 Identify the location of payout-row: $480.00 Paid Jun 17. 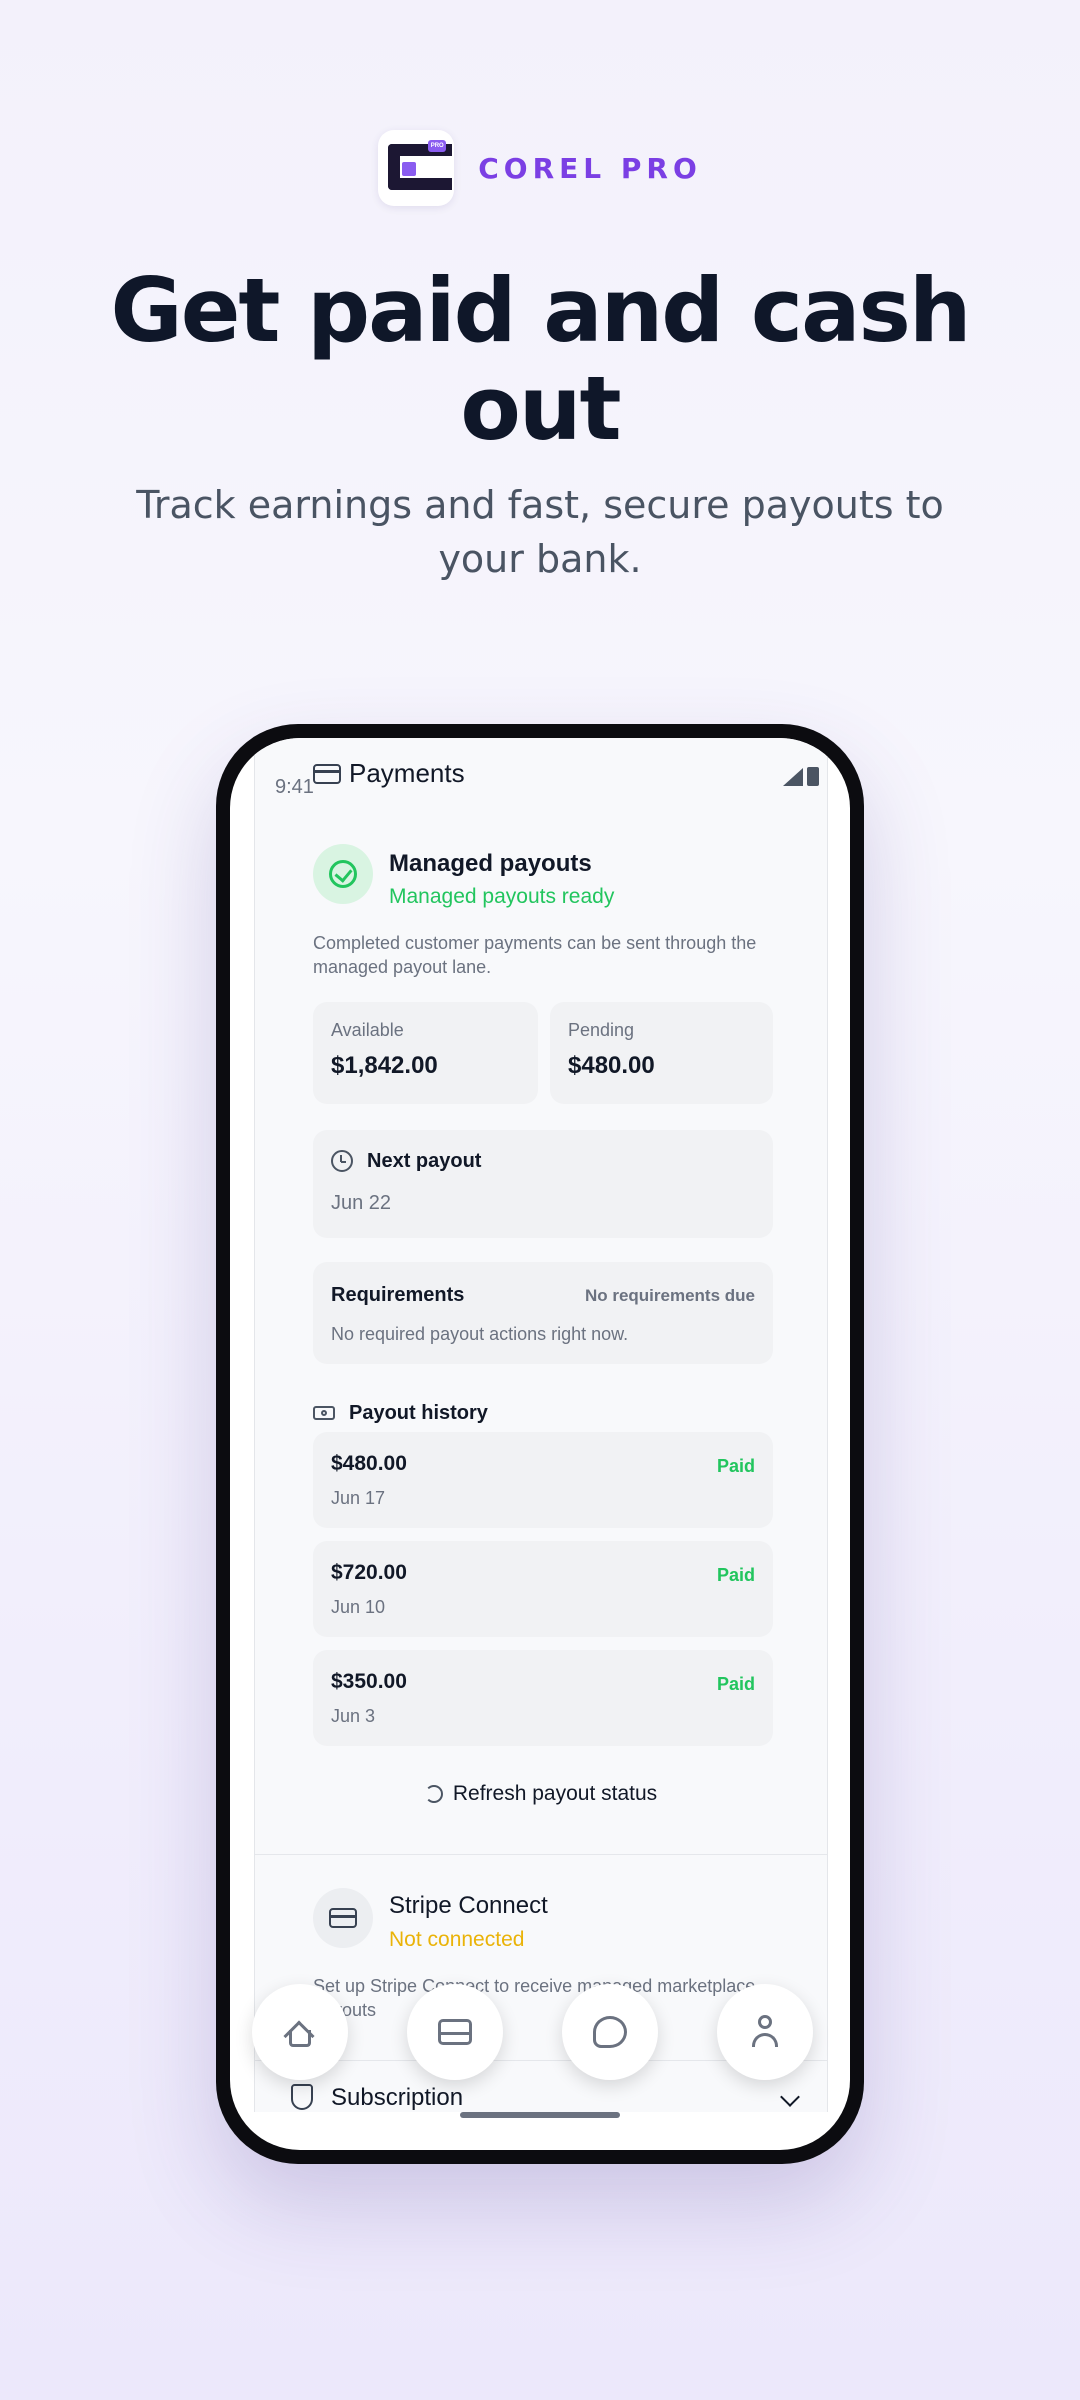
(543, 1480).